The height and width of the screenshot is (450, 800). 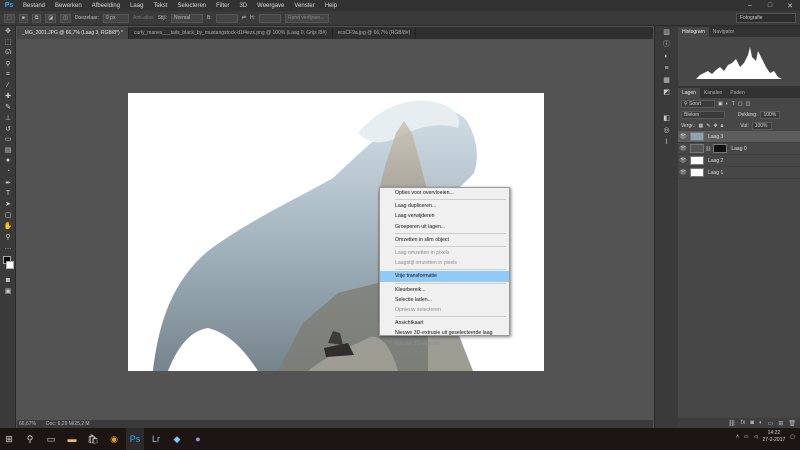 What do you see at coordinates (8, 96) in the screenshot?
I see `healing-brush-icon: ✚` at bounding box center [8, 96].